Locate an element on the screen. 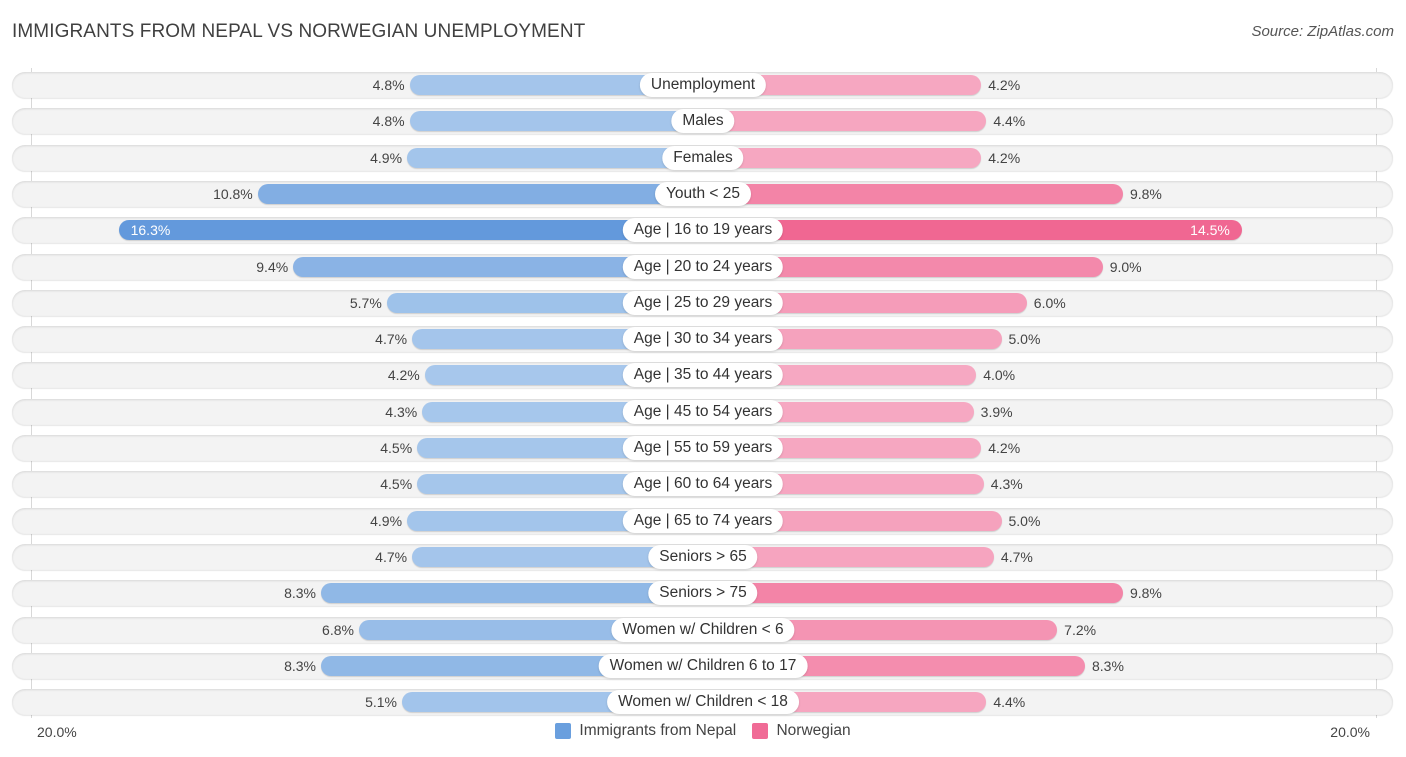 The width and height of the screenshot is (1406, 757). value-label-nepal: 5.7% is located at coordinates (365, 302).